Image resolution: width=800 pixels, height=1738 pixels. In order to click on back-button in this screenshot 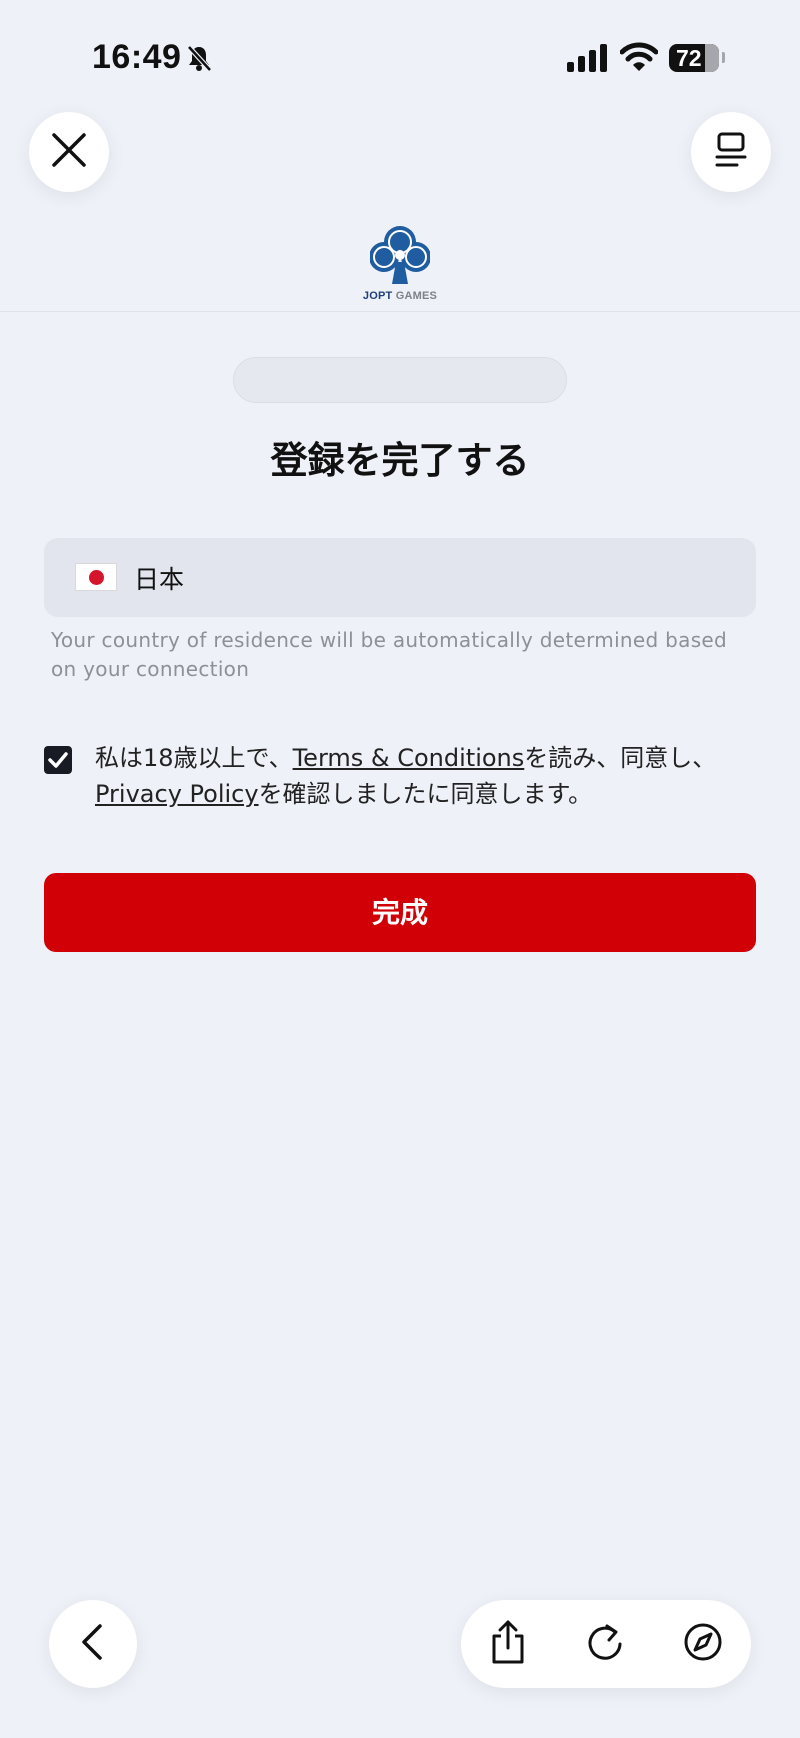, I will do `click(93, 1644)`.